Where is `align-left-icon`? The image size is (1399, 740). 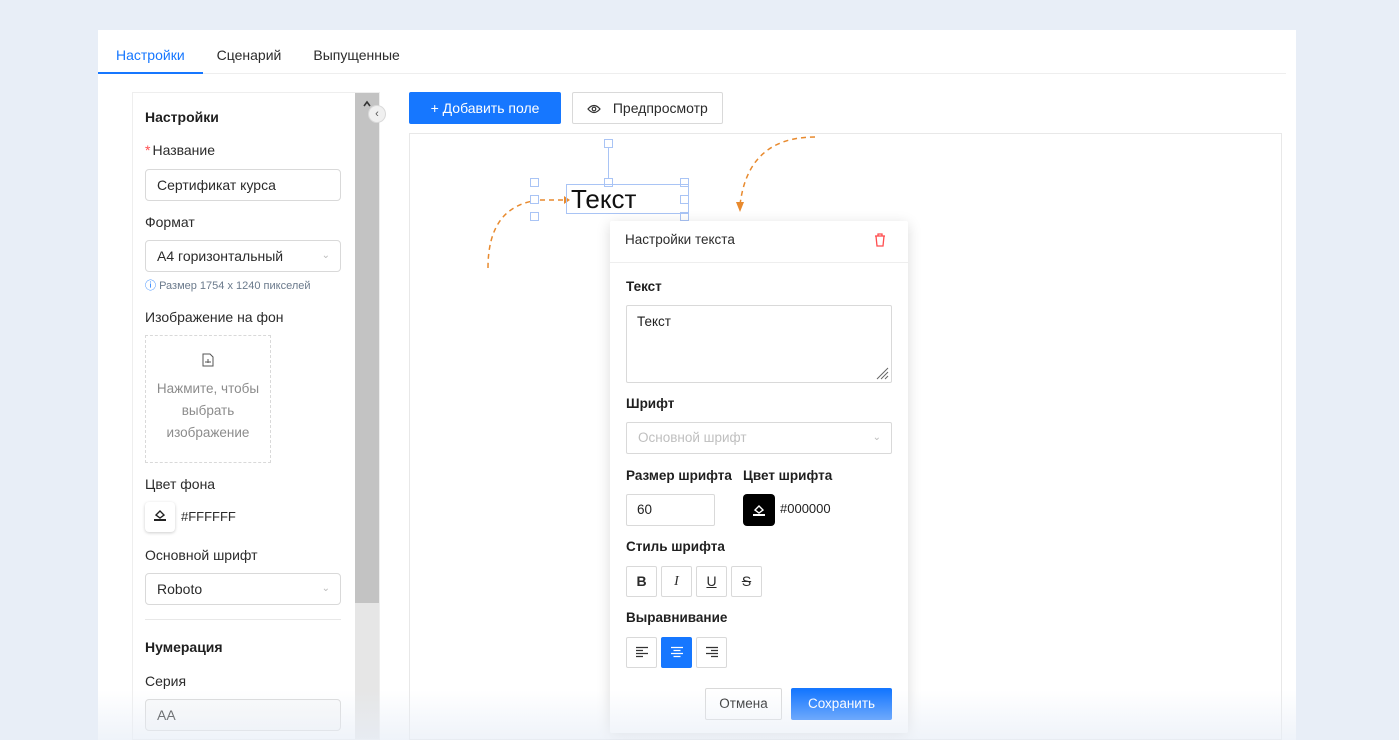
align-left-icon is located at coordinates (641, 652).